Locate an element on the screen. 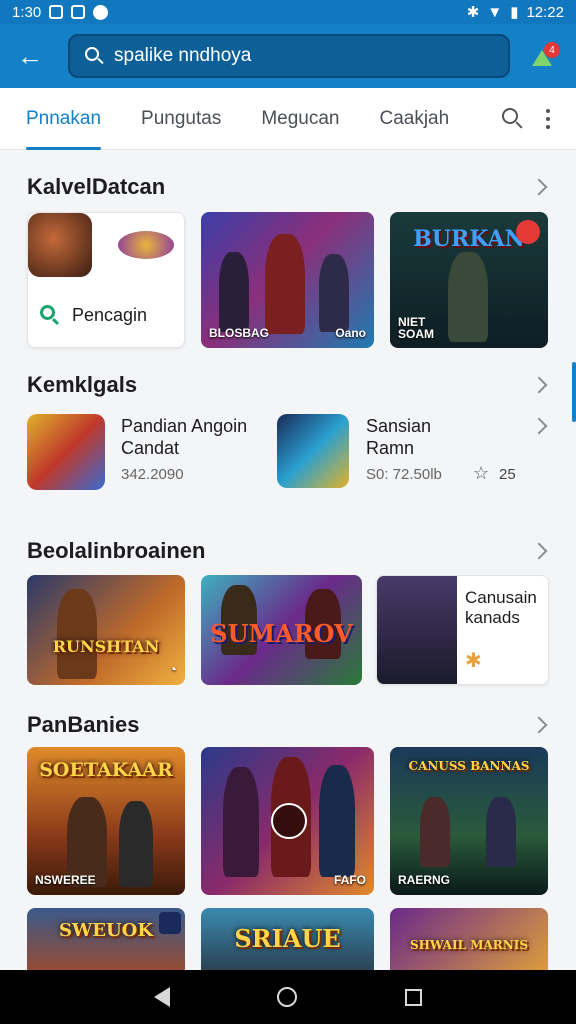 This screenshot has height=1024, width=576. art-title: SHWAIL MARNIS is located at coordinates (469, 945).